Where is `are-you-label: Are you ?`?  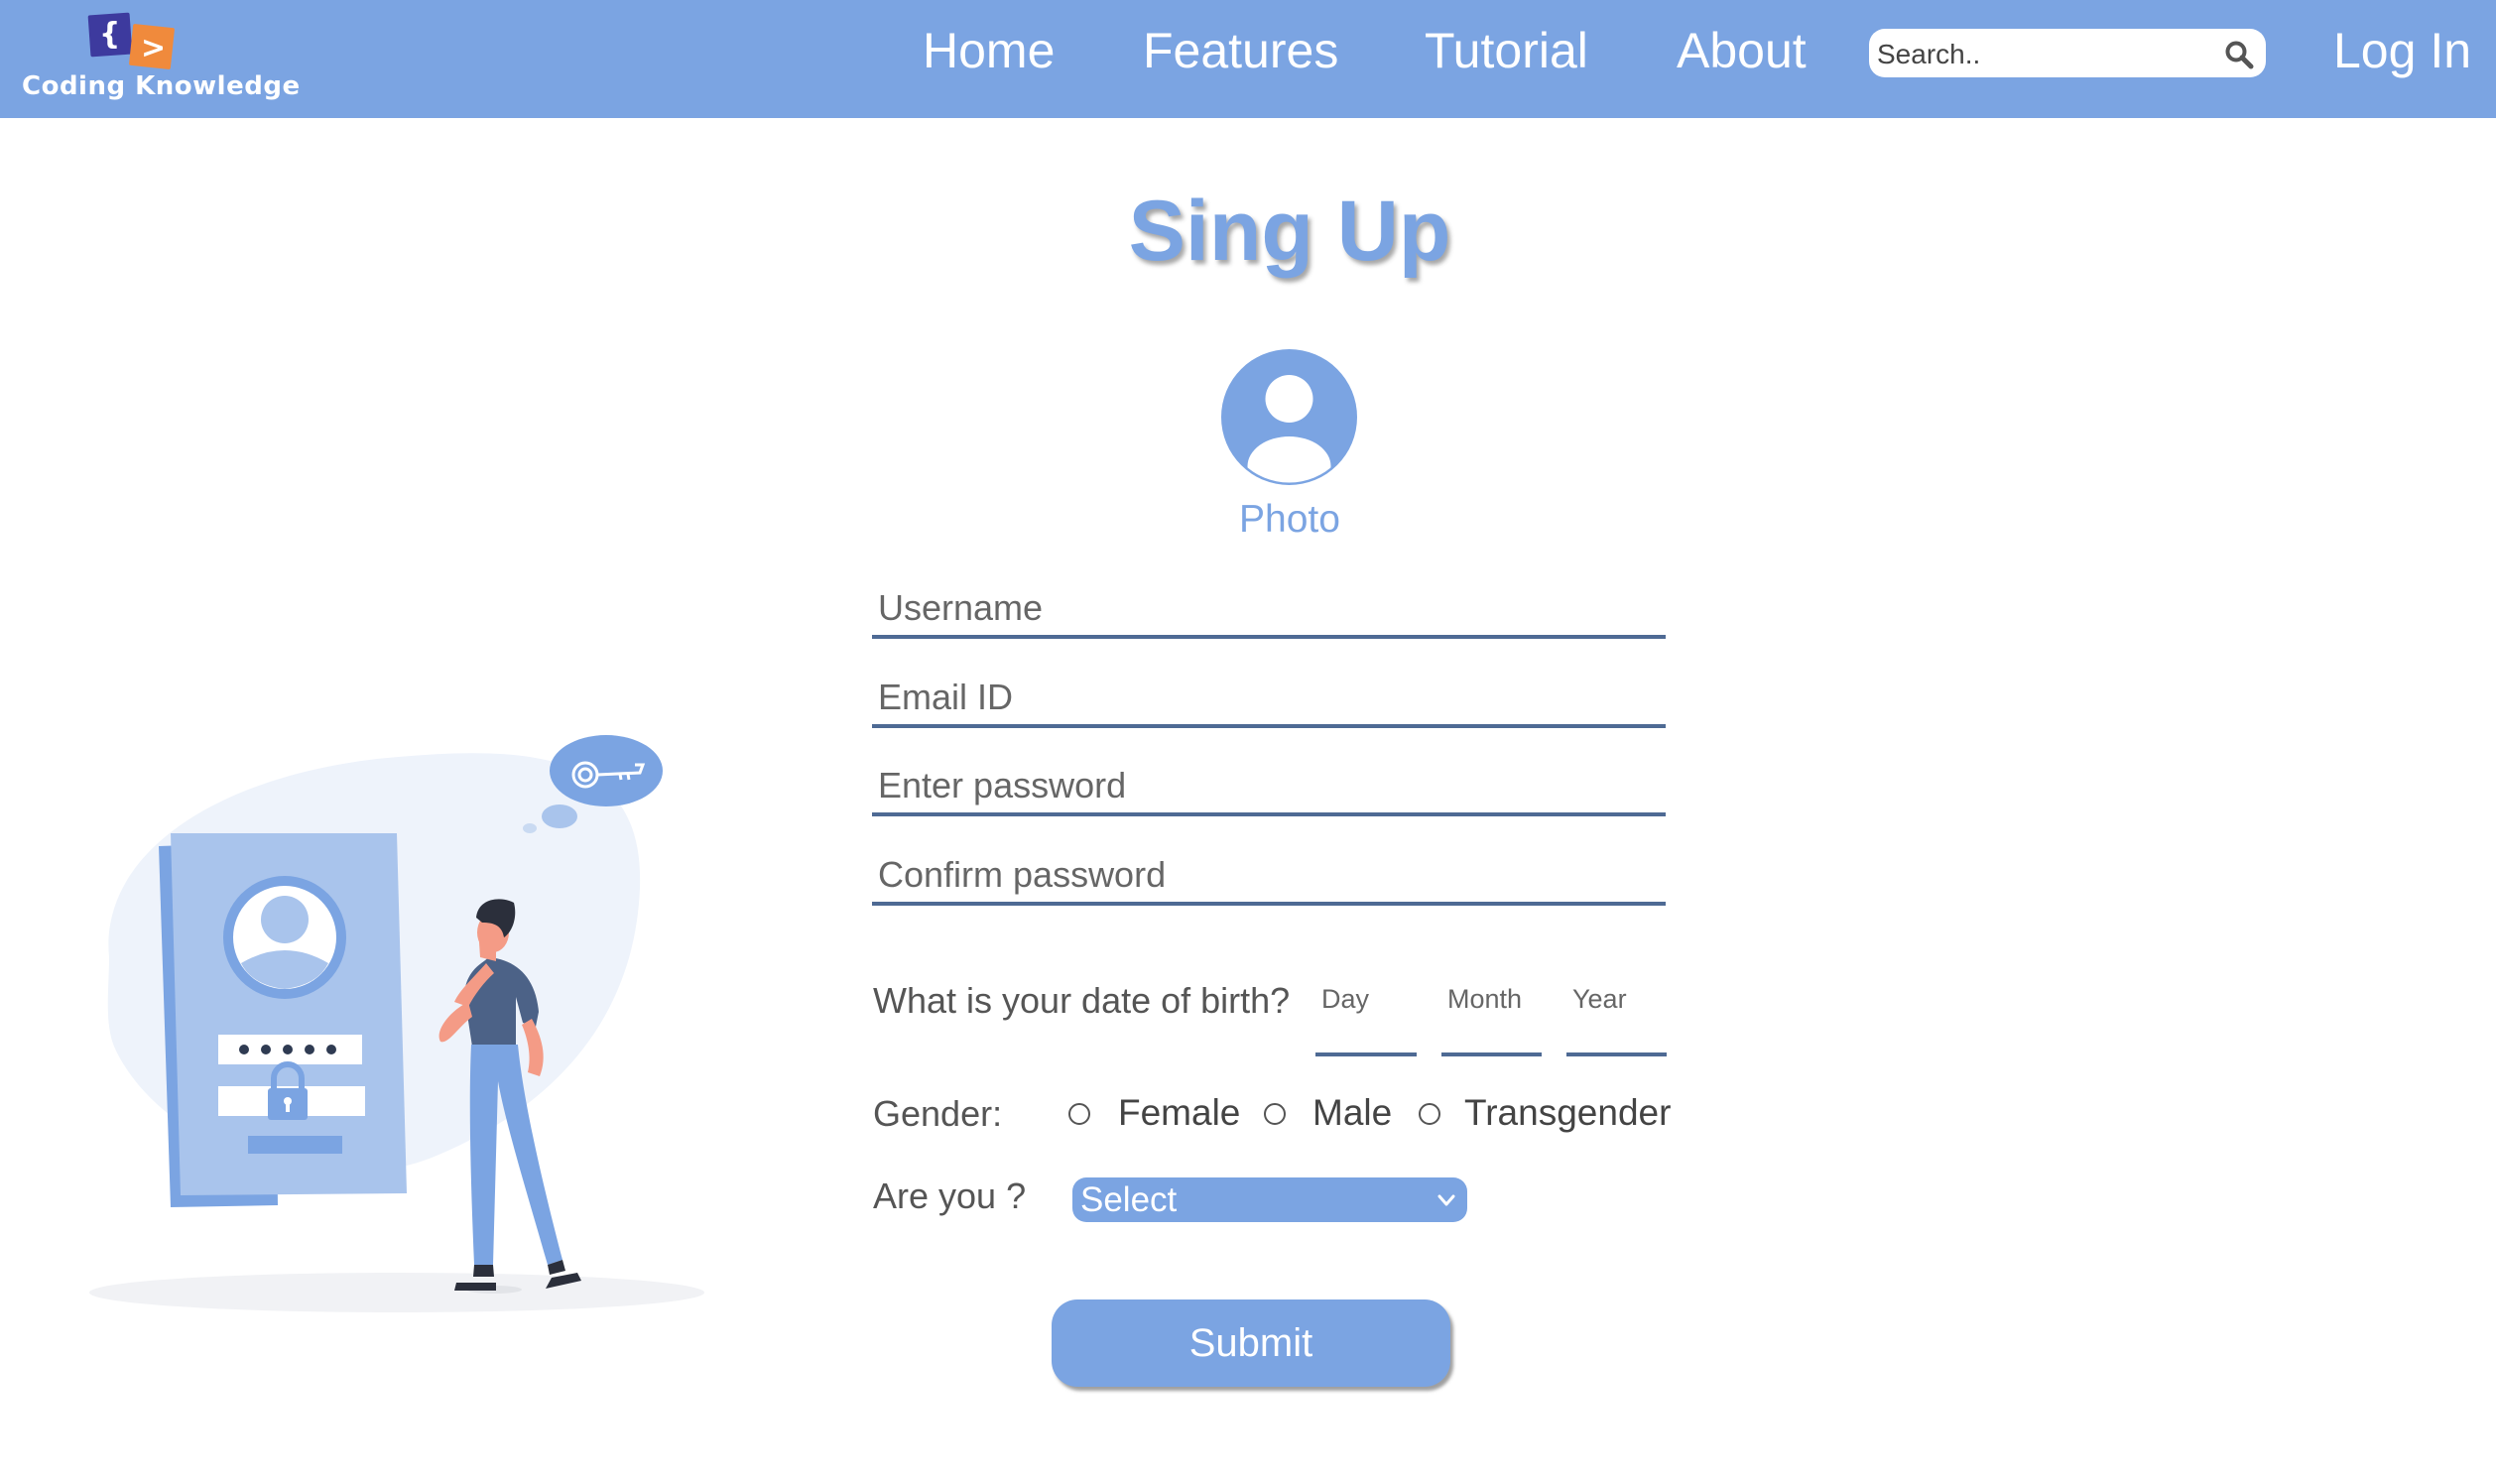
are-you-label: Are you ? is located at coordinates (950, 1195).